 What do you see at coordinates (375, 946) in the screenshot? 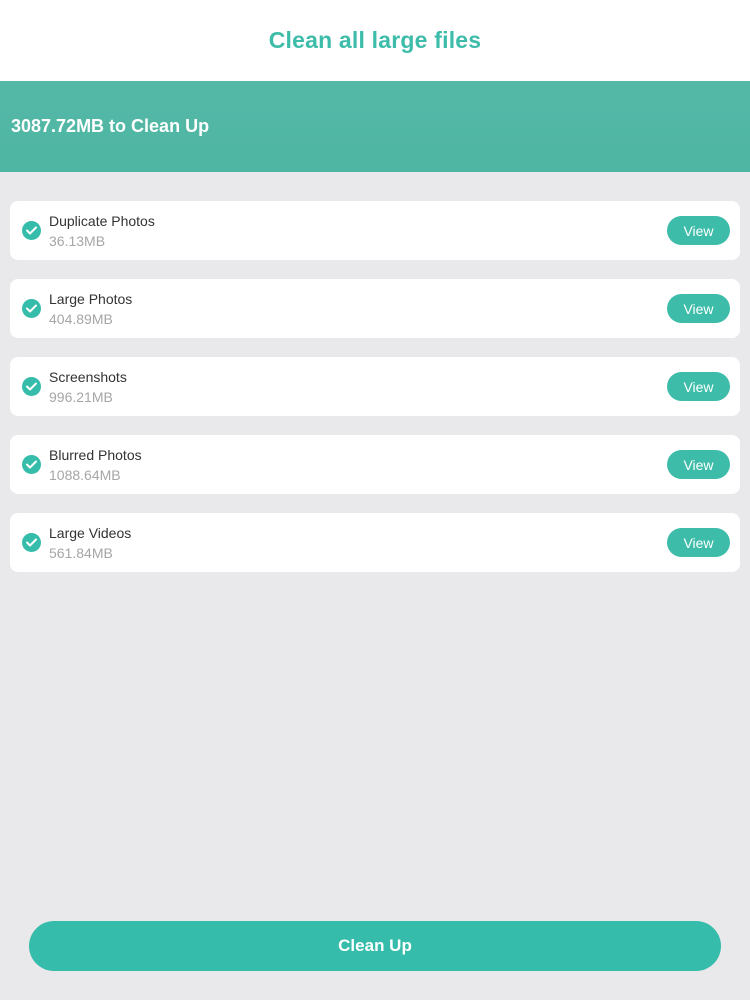
I see `clean-up-button: Clean Up` at bounding box center [375, 946].